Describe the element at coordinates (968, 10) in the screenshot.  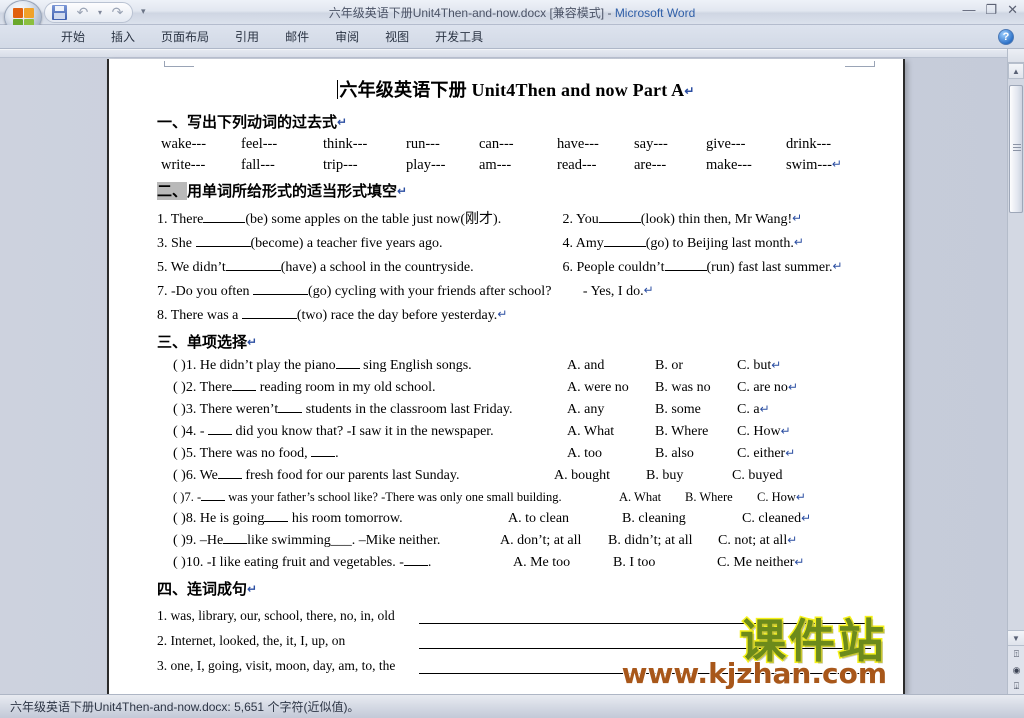
I see `minimize-button: —` at that location.